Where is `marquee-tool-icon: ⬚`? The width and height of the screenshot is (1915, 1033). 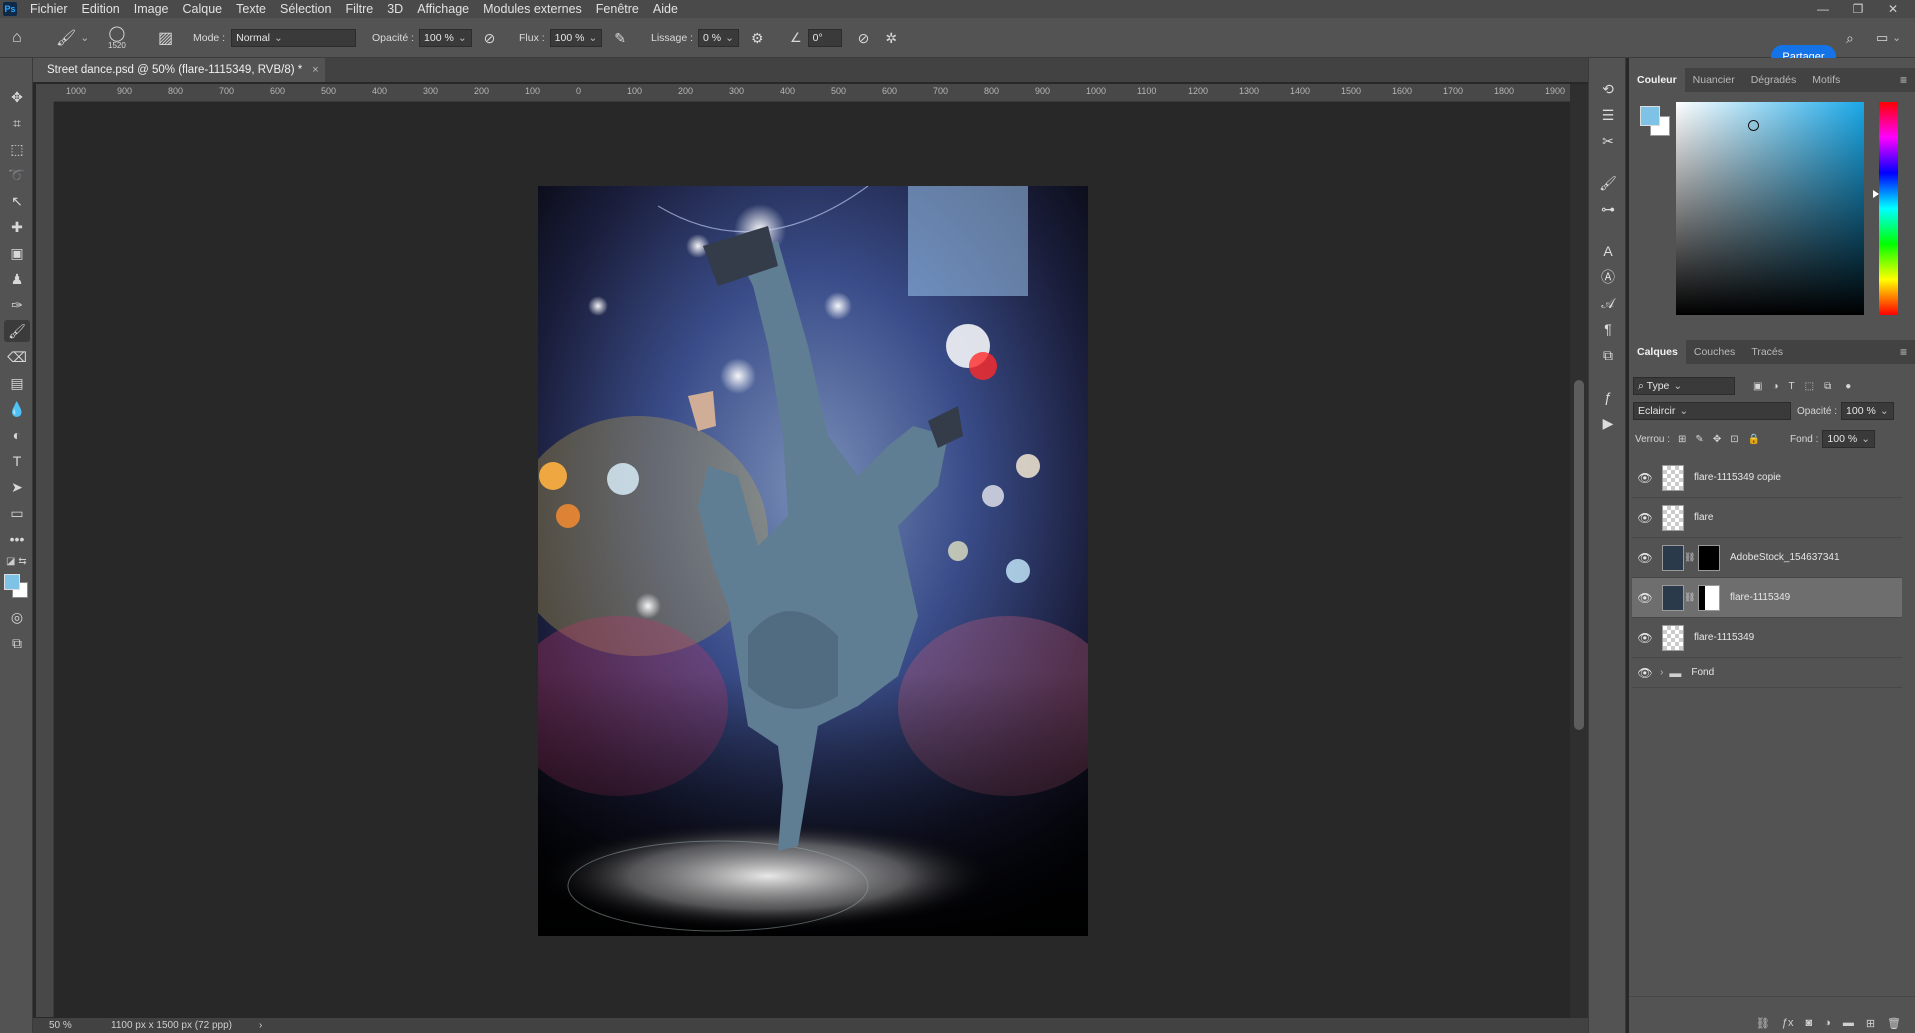
marquee-tool-icon: ⬚ is located at coordinates (17, 149).